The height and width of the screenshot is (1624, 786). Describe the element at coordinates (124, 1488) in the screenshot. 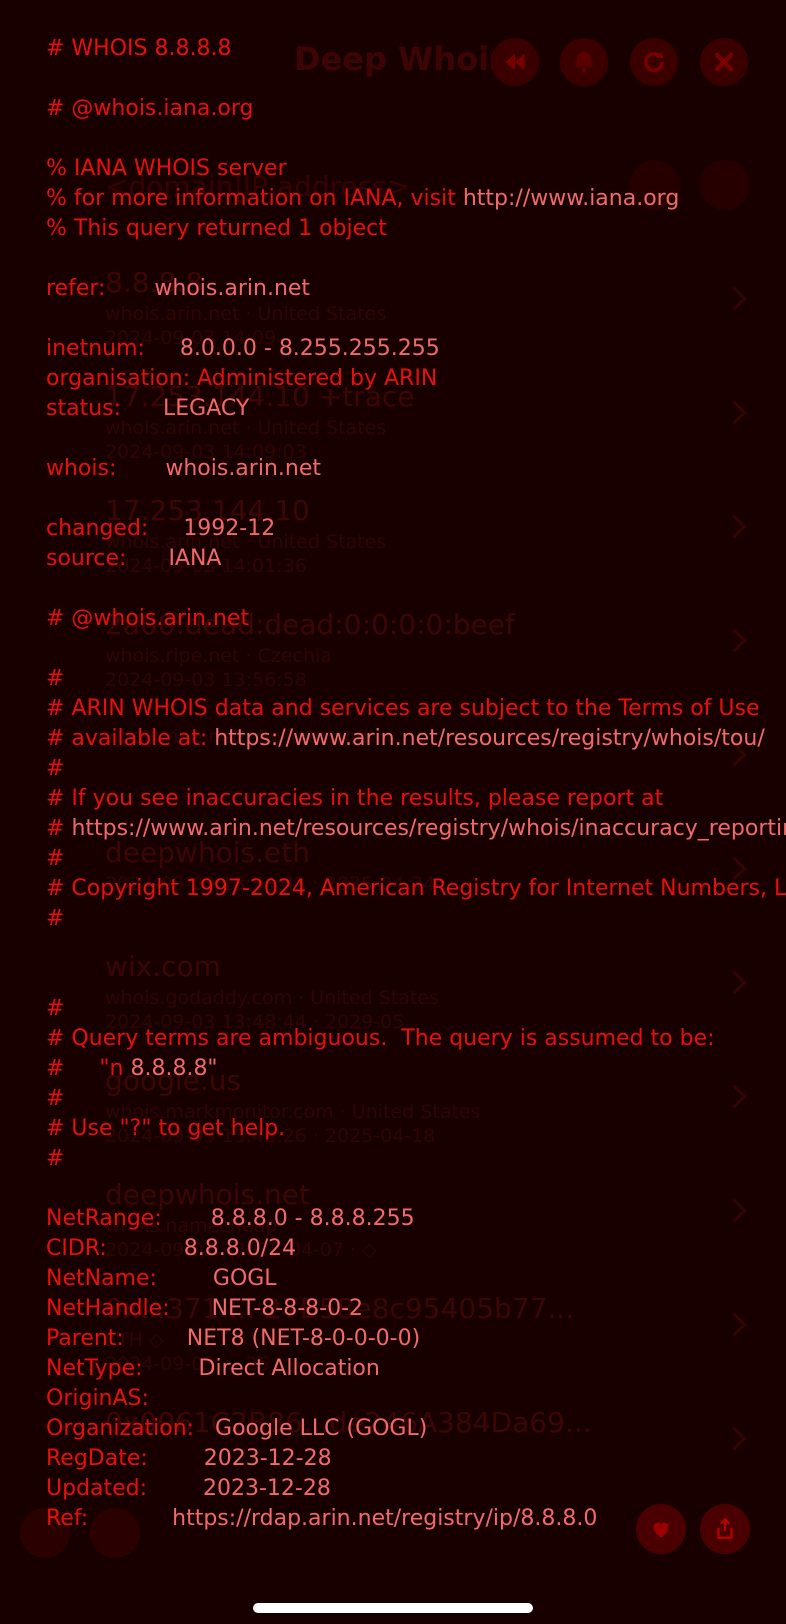

I see `console-key: Updated:` at that location.